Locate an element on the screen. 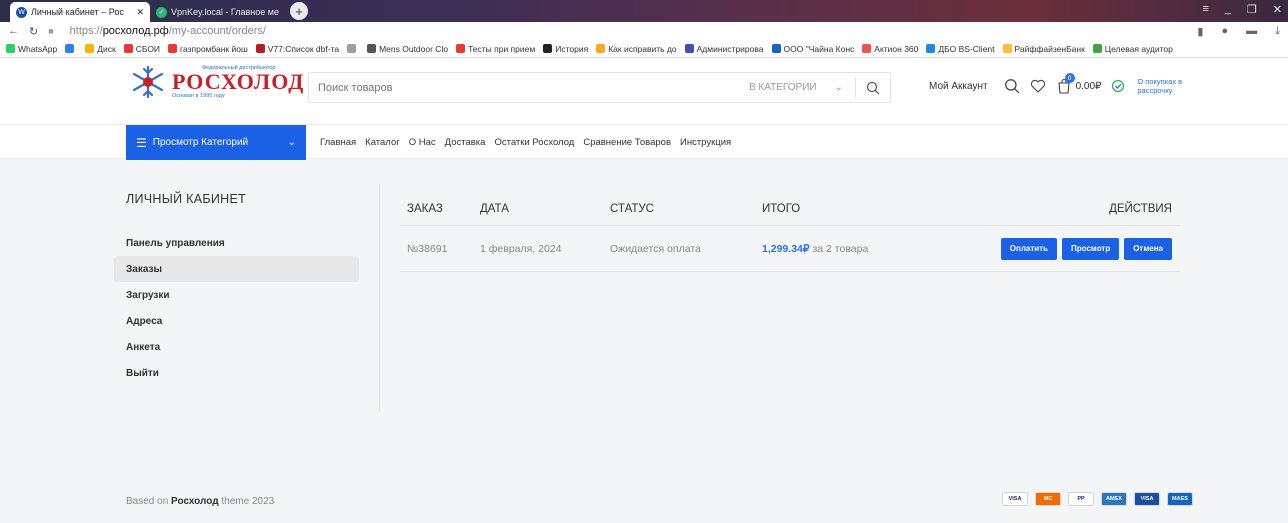  column-header-status: СТАТУС is located at coordinates (632, 208).